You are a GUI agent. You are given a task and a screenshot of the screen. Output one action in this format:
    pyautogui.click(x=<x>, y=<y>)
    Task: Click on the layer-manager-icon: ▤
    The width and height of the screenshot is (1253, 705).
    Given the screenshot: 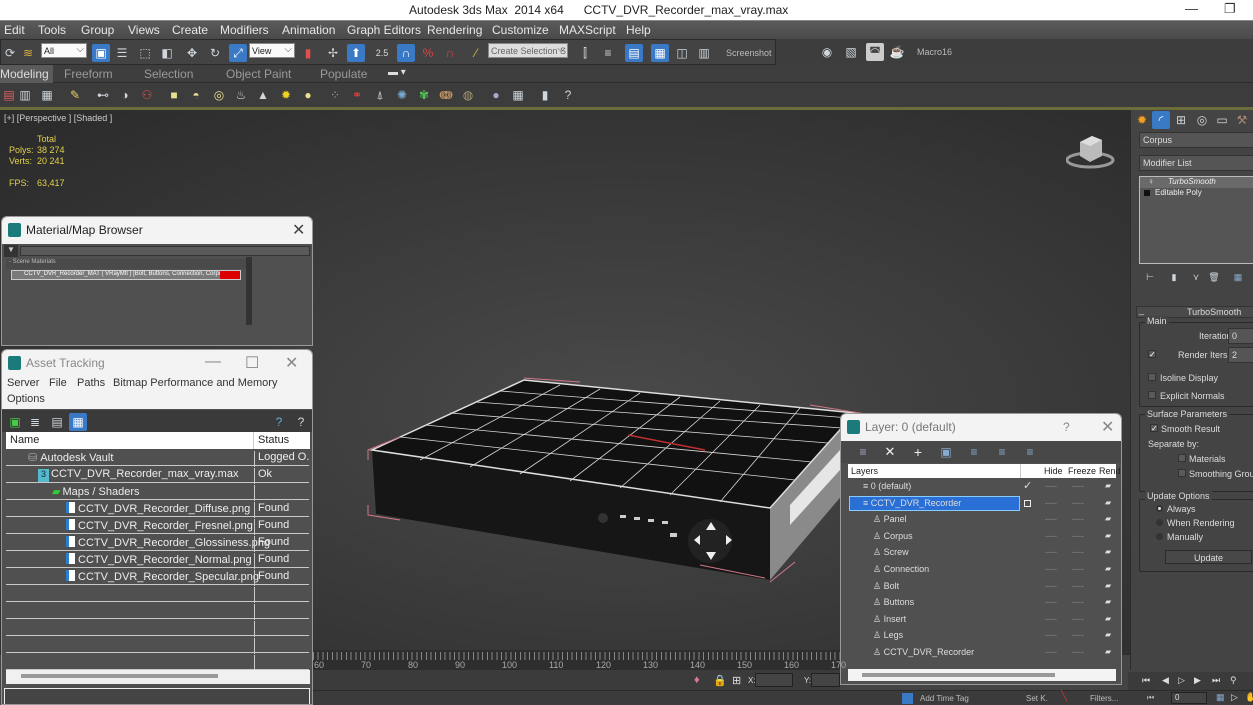 What is the action you would take?
    pyautogui.click(x=634, y=53)
    